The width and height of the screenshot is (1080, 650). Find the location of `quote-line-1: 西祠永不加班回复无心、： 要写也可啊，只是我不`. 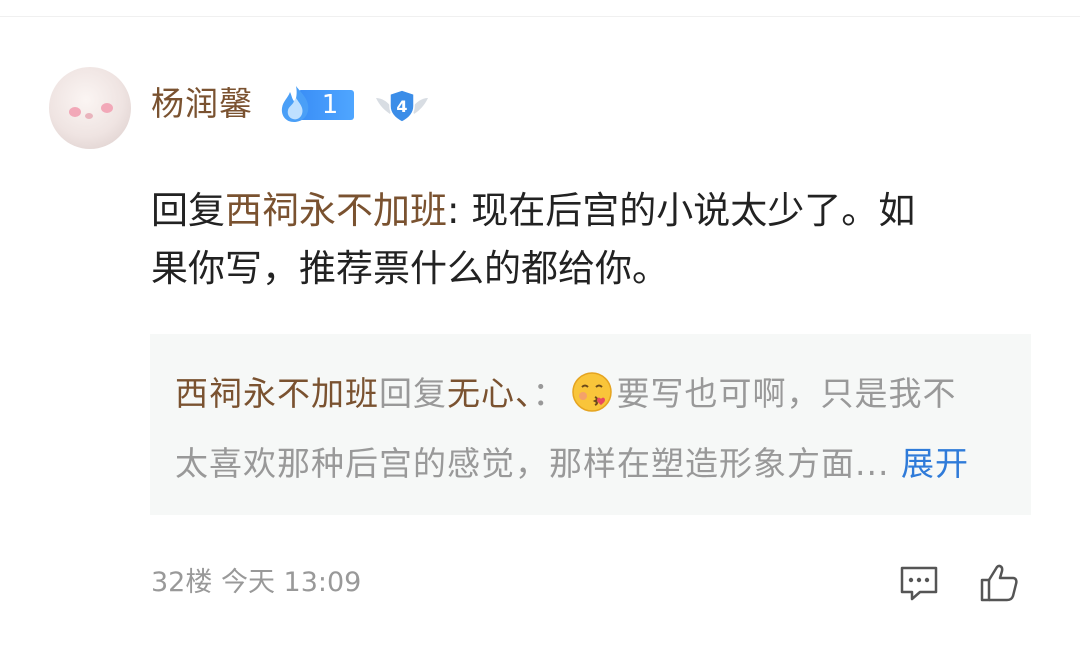

quote-line-1: 西祠永不加班回复无心、： 要写也可啊，只是我不 is located at coordinates (595, 394).